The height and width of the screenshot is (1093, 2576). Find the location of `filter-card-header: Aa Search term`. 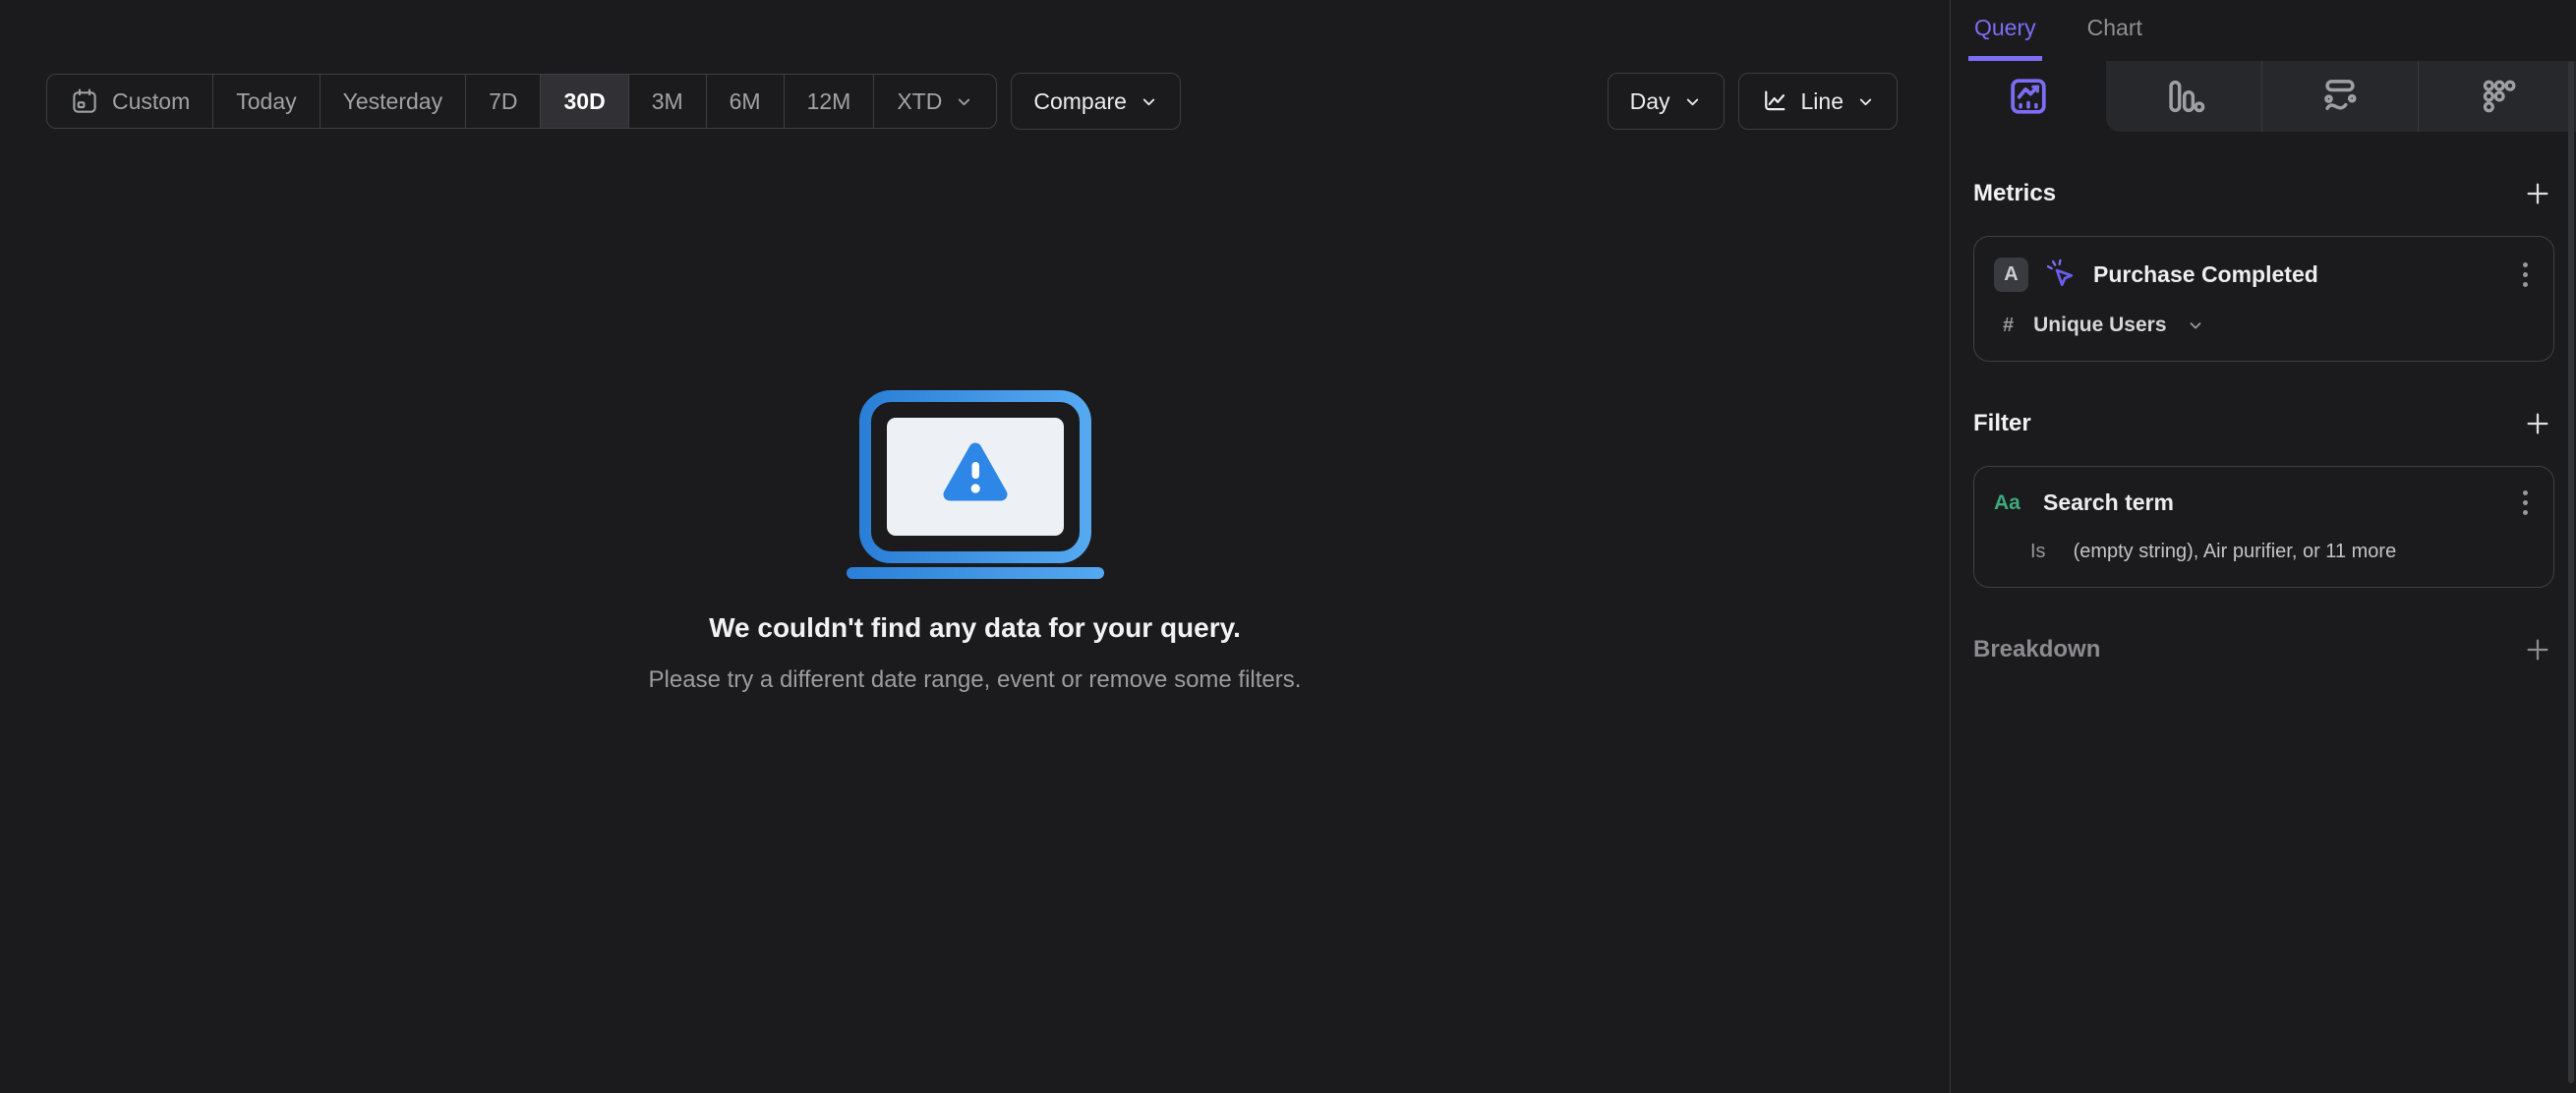

filter-card-header: Aa Search term is located at coordinates (2264, 503).